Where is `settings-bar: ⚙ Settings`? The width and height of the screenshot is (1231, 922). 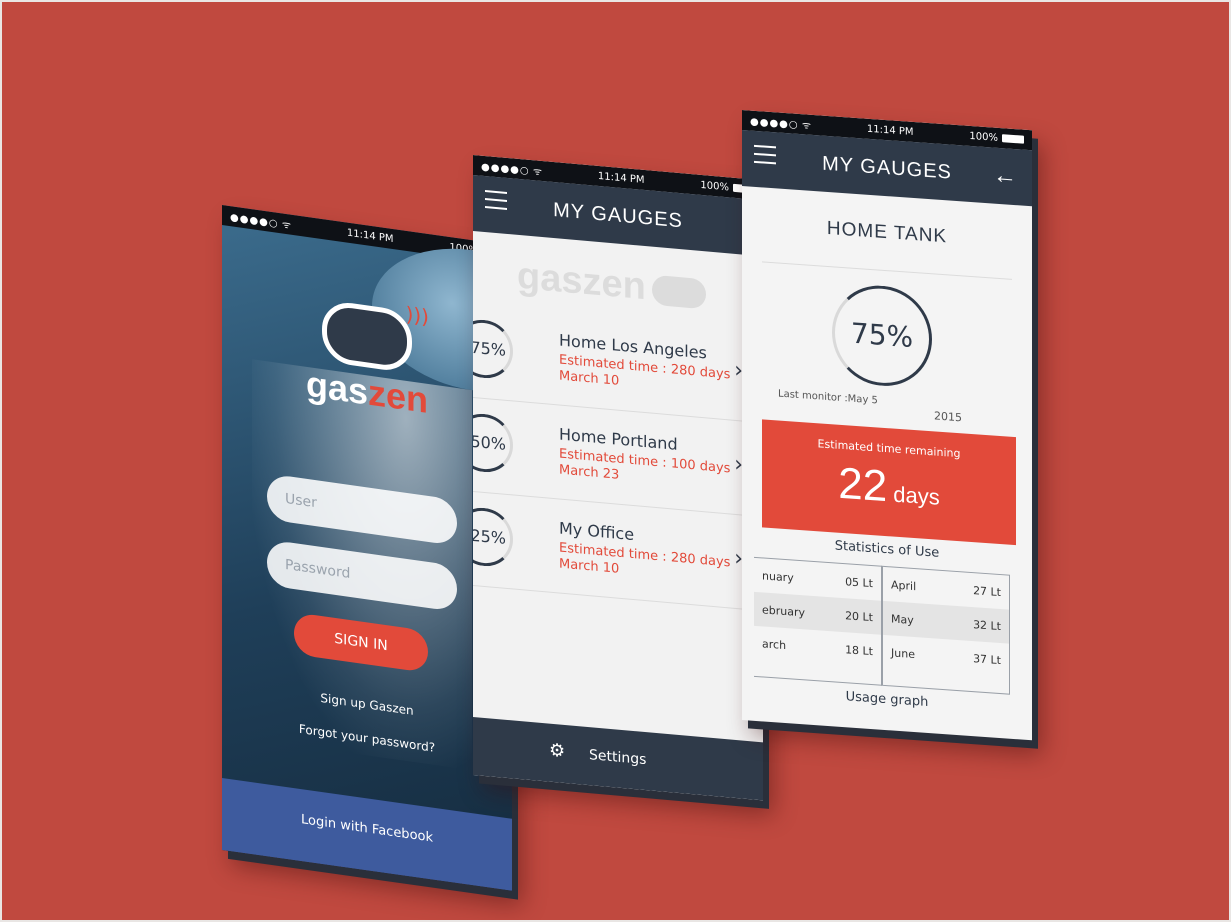
settings-bar: ⚙ Settings is located at coordinates (618, 759).